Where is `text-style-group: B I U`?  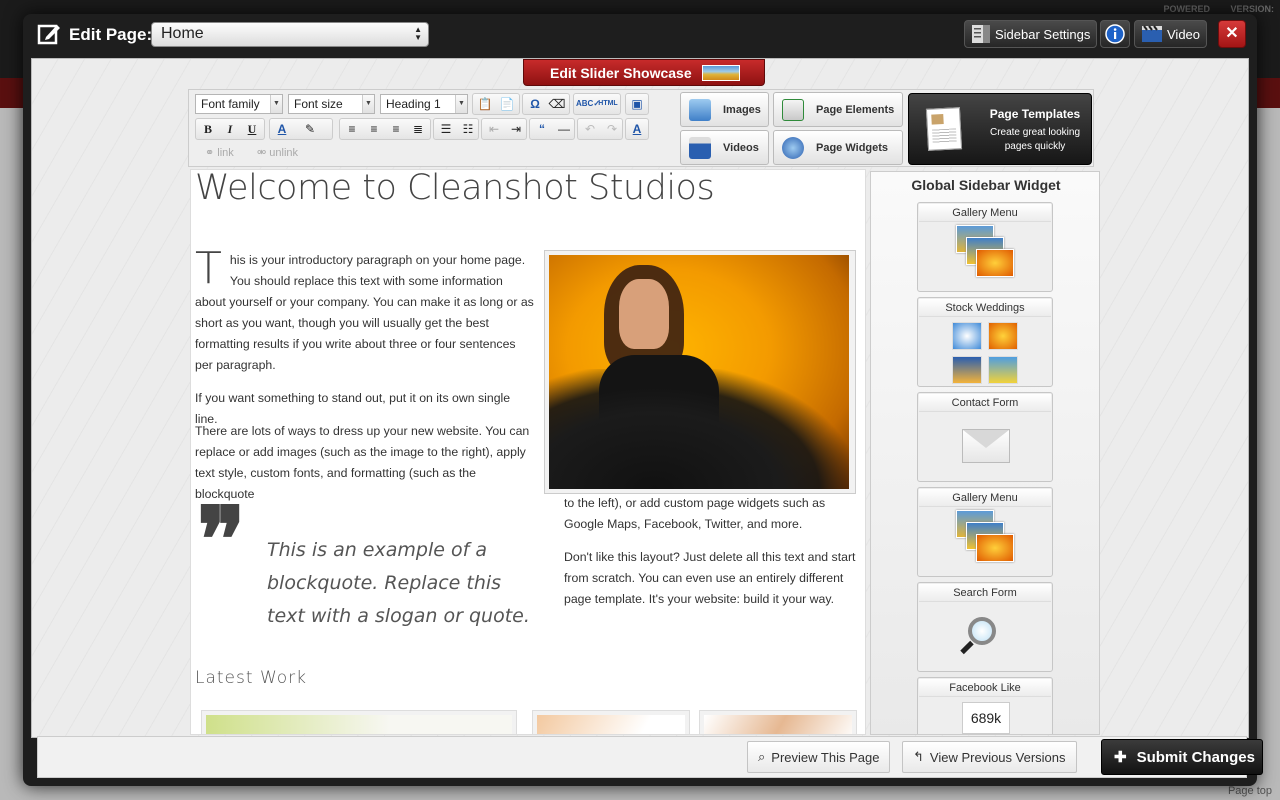
text-style-group: B I U is located at coordinates (230, 129).